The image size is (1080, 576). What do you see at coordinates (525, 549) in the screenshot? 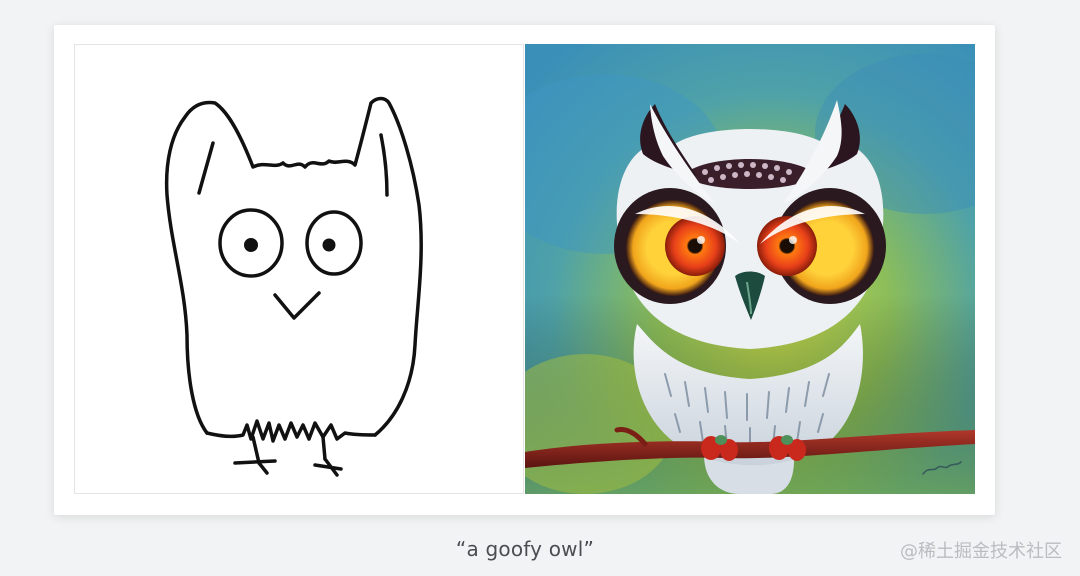
I see `figure-caption: “a goofy owl”` at bounding box center [525, 549].